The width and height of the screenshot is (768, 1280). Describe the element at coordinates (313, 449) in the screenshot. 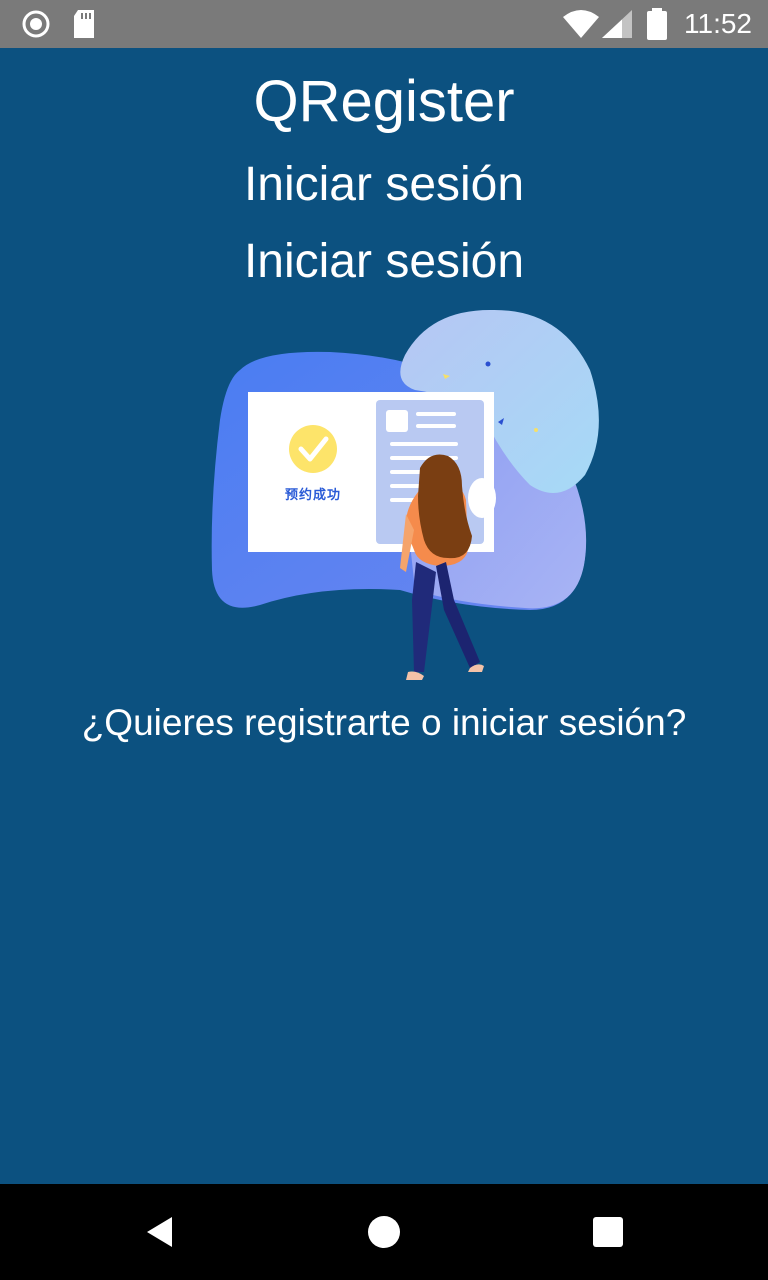

I see `check-icon` at that location.